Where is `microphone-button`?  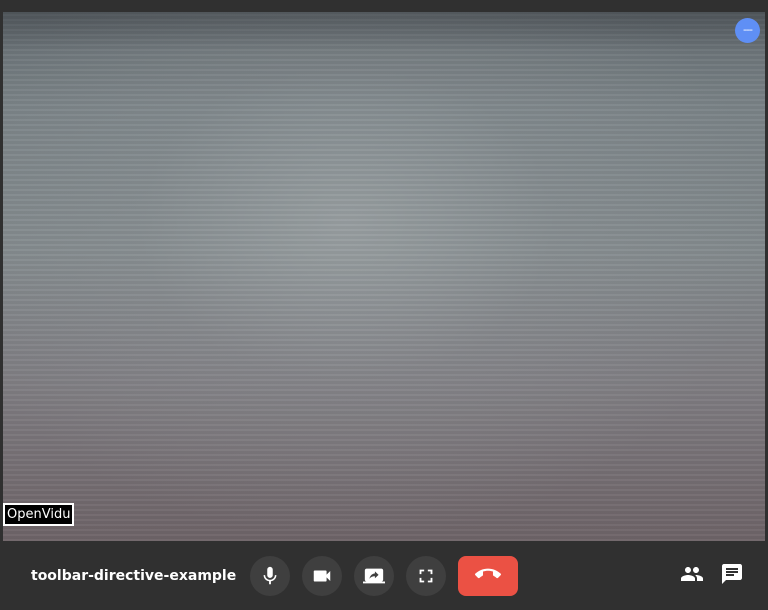
microphone-button is located at coordinates (270, 576).